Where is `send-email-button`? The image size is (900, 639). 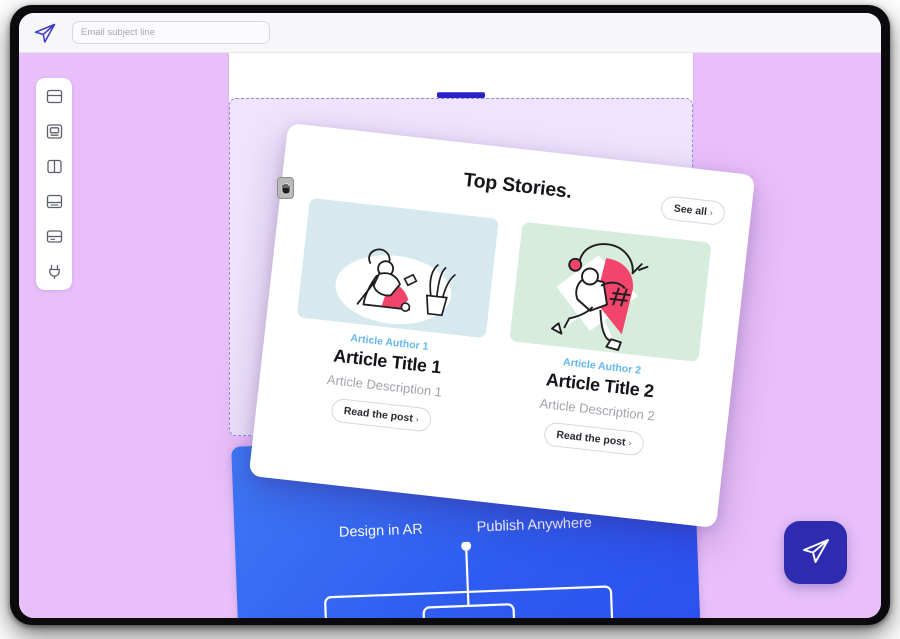
send-email-button is located at coordinates (815, 552).